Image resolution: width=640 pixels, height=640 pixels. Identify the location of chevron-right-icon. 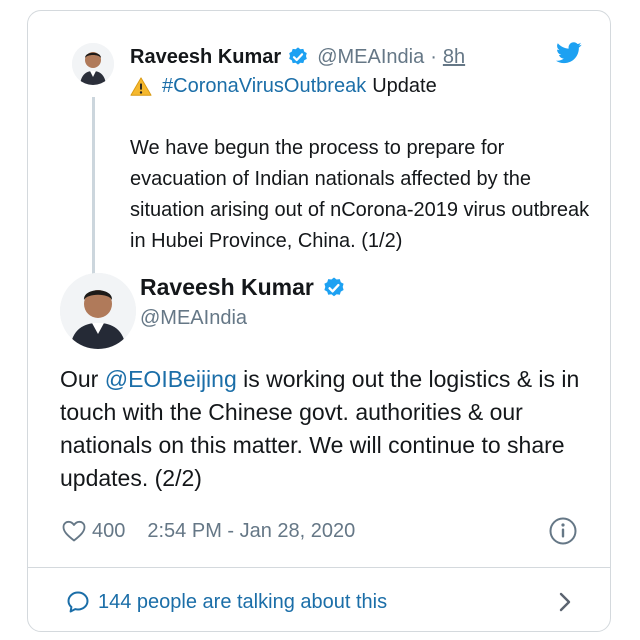
(565, 602).